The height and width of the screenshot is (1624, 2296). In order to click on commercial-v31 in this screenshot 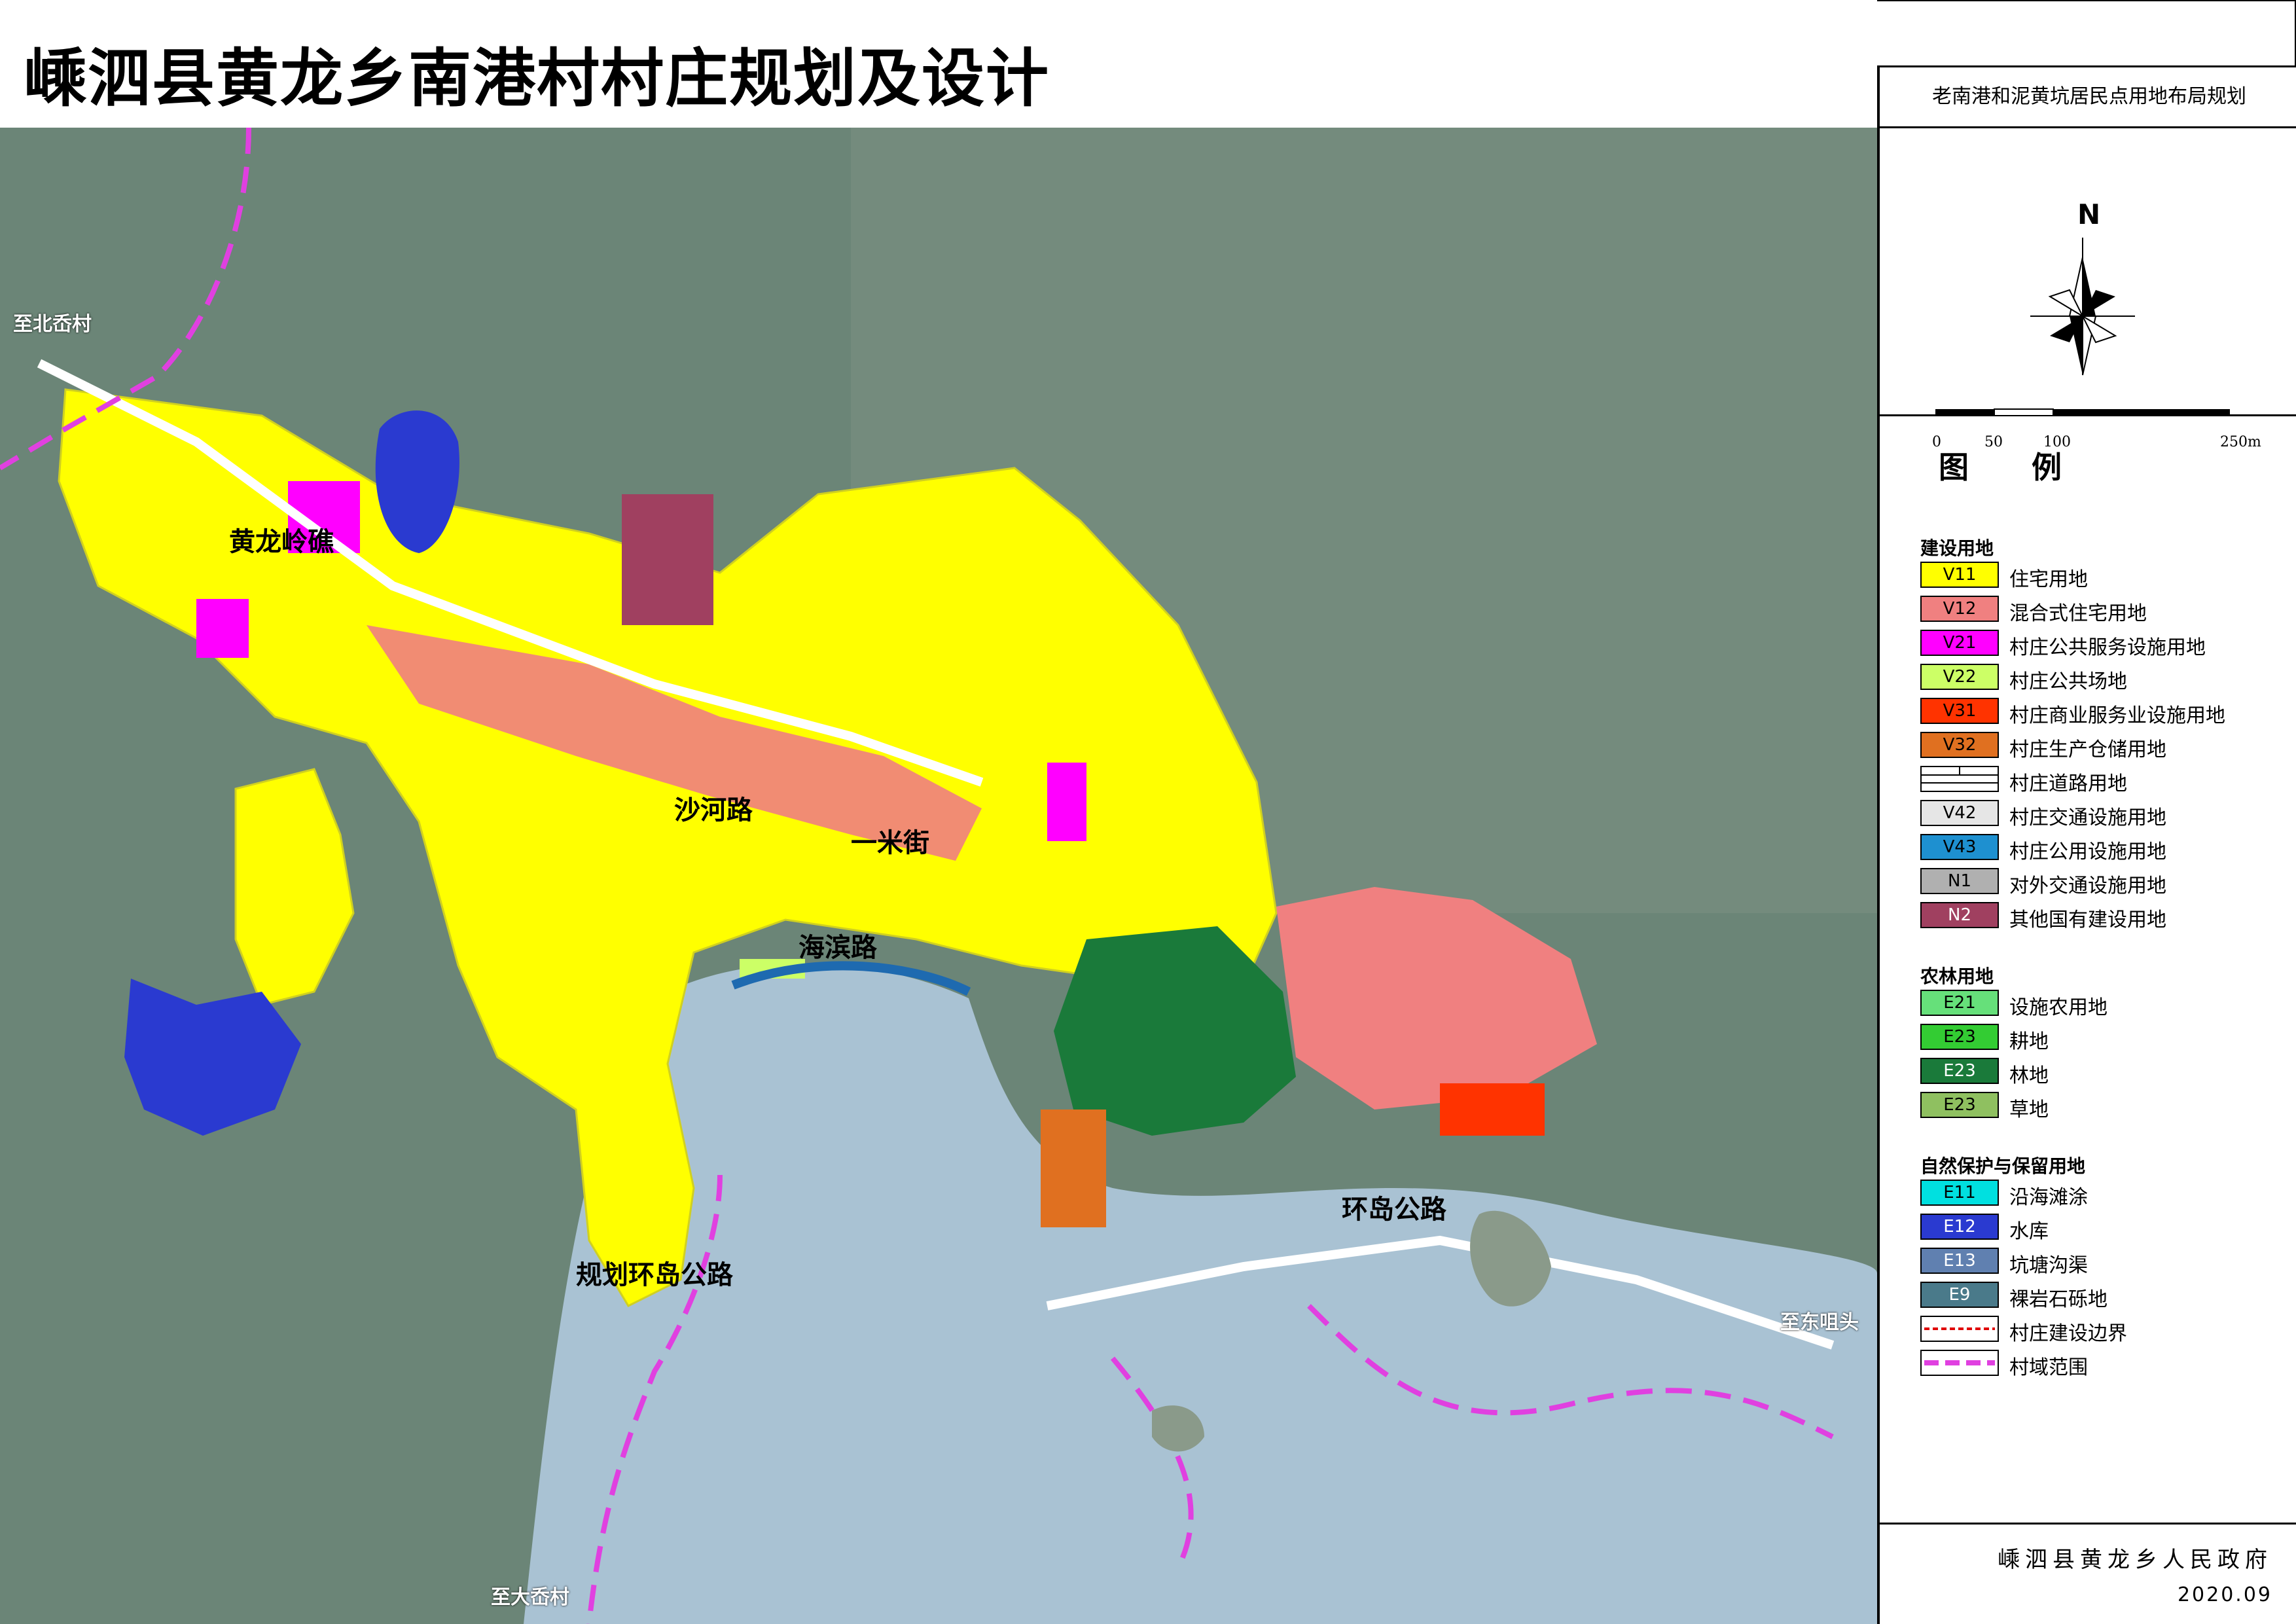, I will do `click(1492, 1109)`.